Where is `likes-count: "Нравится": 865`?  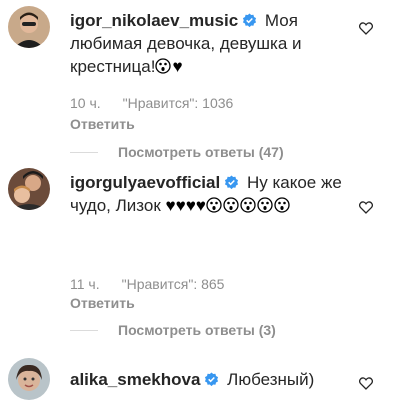
likes-count: "Нравится": 865 is located at coordinates (173, 284).